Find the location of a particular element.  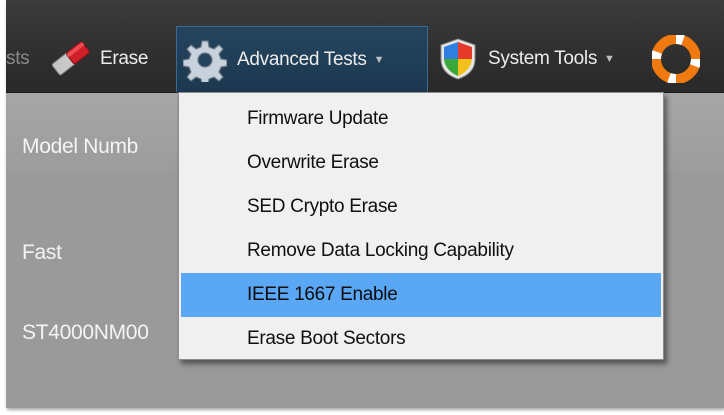

cell-speed: Fast is located at coordinates (42, 252).